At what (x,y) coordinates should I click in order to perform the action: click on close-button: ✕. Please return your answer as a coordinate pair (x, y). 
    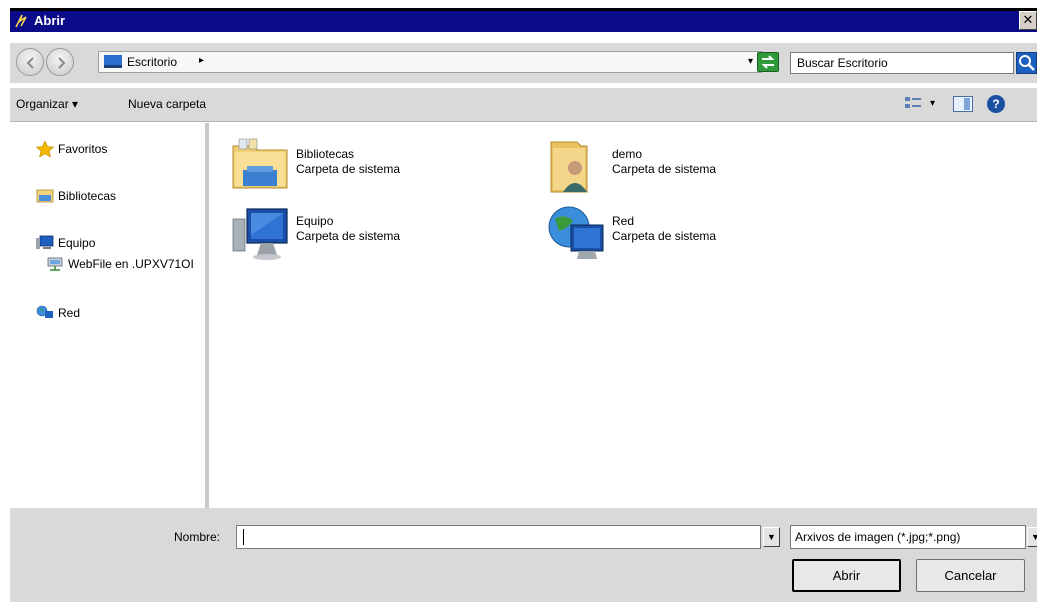
    Looking at the image, I should click on (1028, 20).